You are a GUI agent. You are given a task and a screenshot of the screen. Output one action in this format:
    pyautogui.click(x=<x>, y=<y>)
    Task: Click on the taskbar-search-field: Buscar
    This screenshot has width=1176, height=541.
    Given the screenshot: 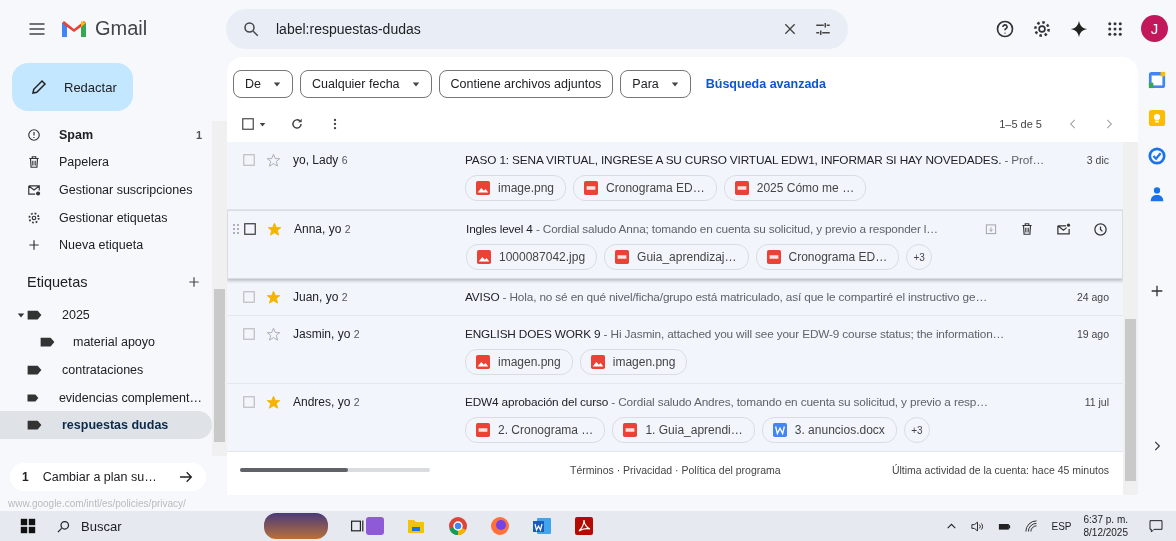 What is the action you would take?
    pyautogui.click(x=126, y=526)
    